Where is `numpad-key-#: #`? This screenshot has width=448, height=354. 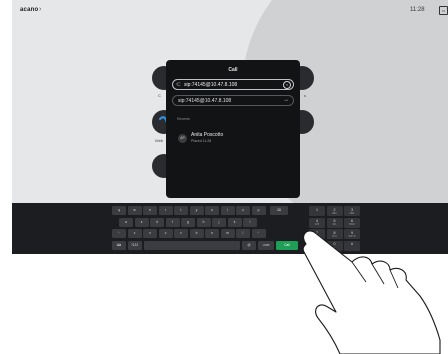 numpad-key-#: # is located at coordinates (352, 245).